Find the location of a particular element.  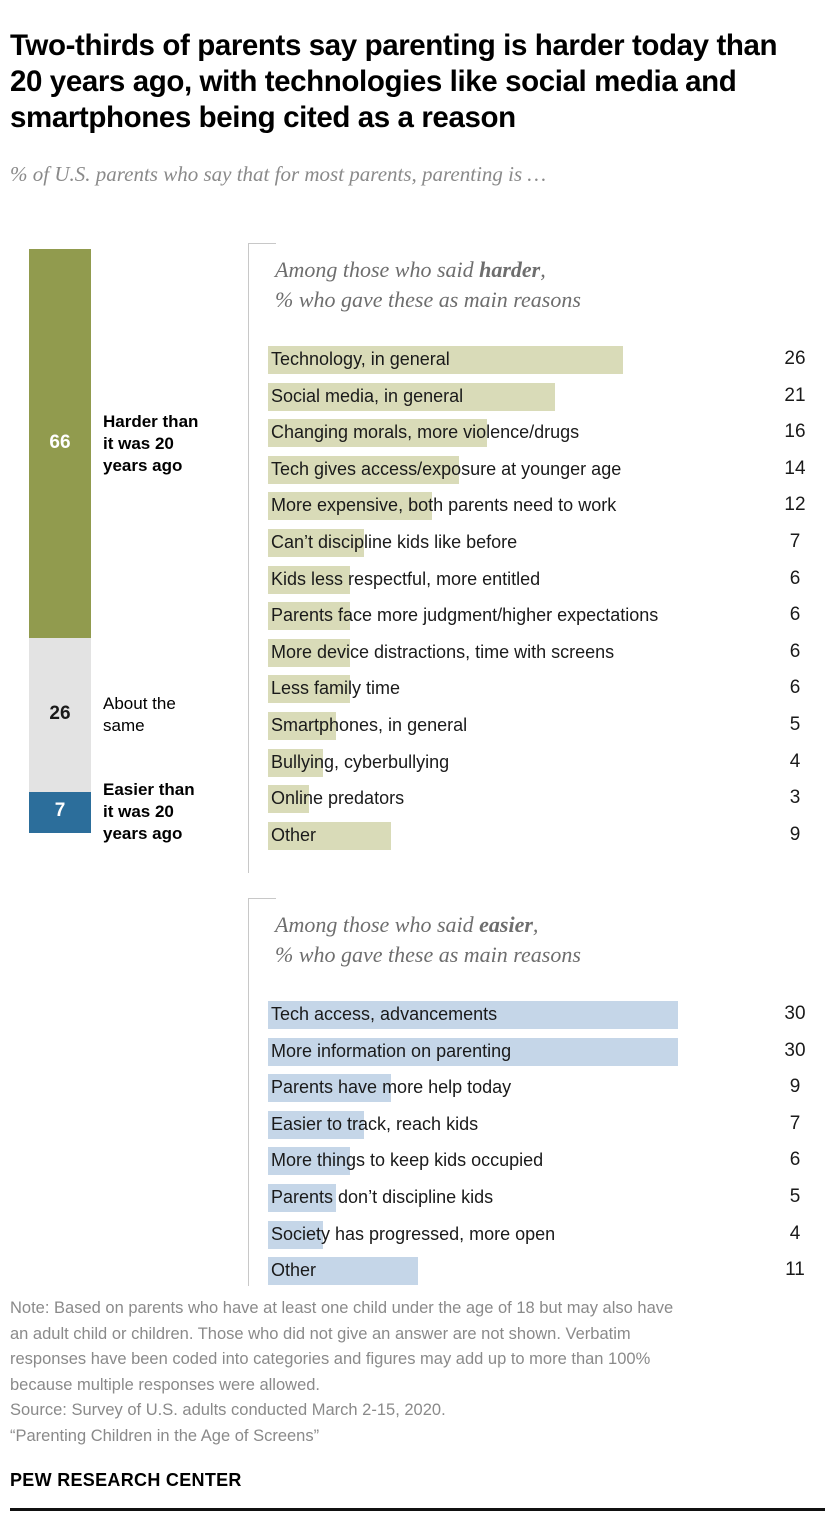

label-line: Harder than is located at coordinates (151, 421).